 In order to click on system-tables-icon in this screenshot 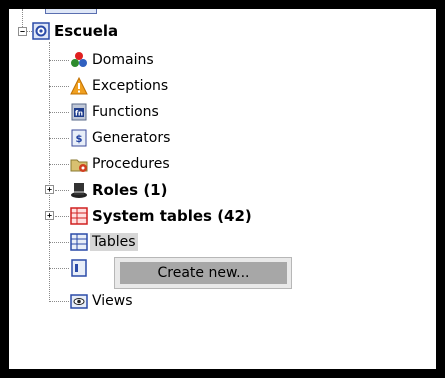, I will do `click(79, 216)`.